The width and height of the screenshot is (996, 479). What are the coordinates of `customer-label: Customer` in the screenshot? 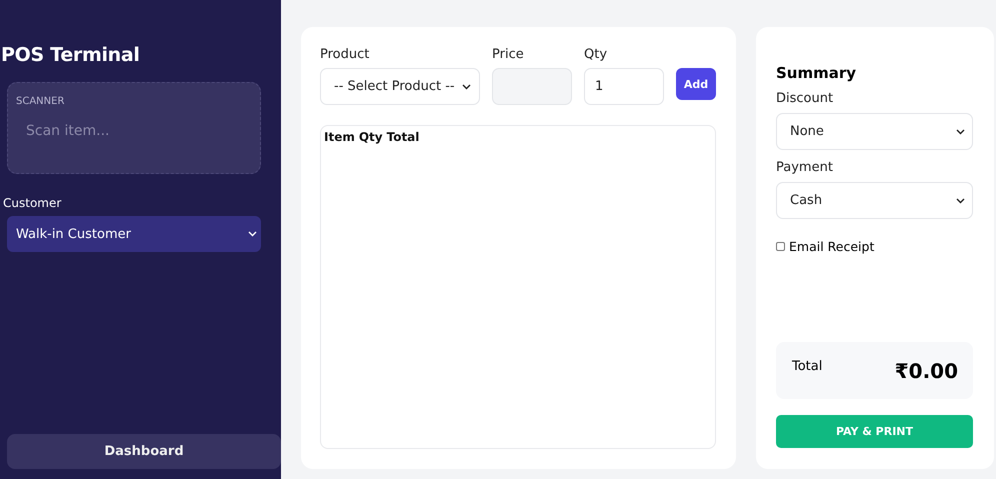 It's located at (32, 203).